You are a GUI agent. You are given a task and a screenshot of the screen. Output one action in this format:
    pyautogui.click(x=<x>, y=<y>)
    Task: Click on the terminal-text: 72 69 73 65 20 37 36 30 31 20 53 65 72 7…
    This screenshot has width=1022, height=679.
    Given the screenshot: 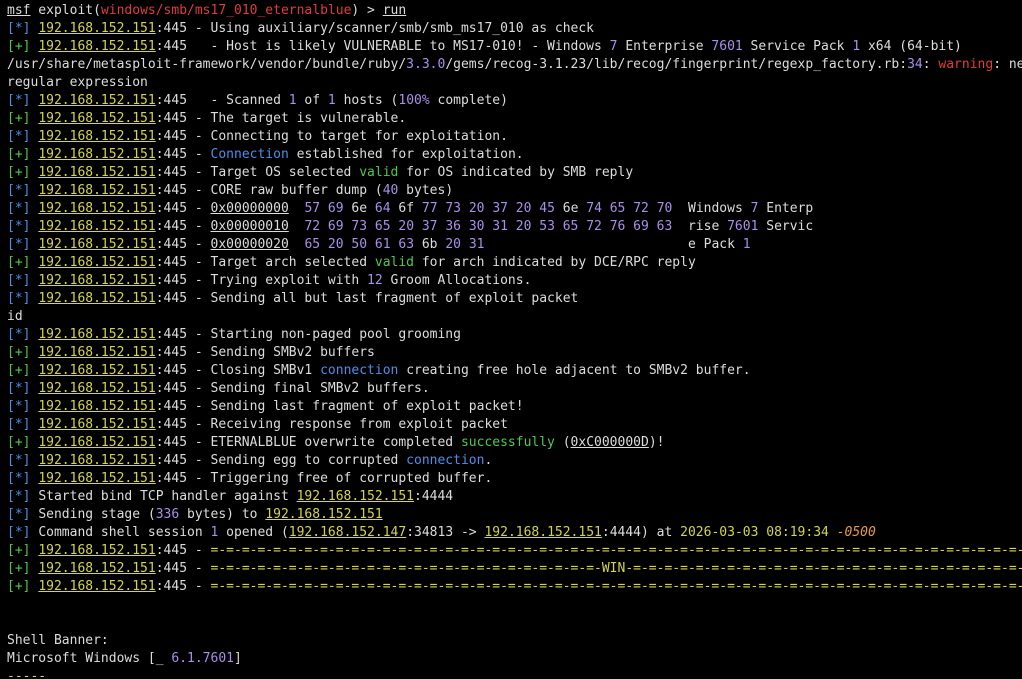 What is the action you would take?
    pyautogui.click(x=488, y=226)
    